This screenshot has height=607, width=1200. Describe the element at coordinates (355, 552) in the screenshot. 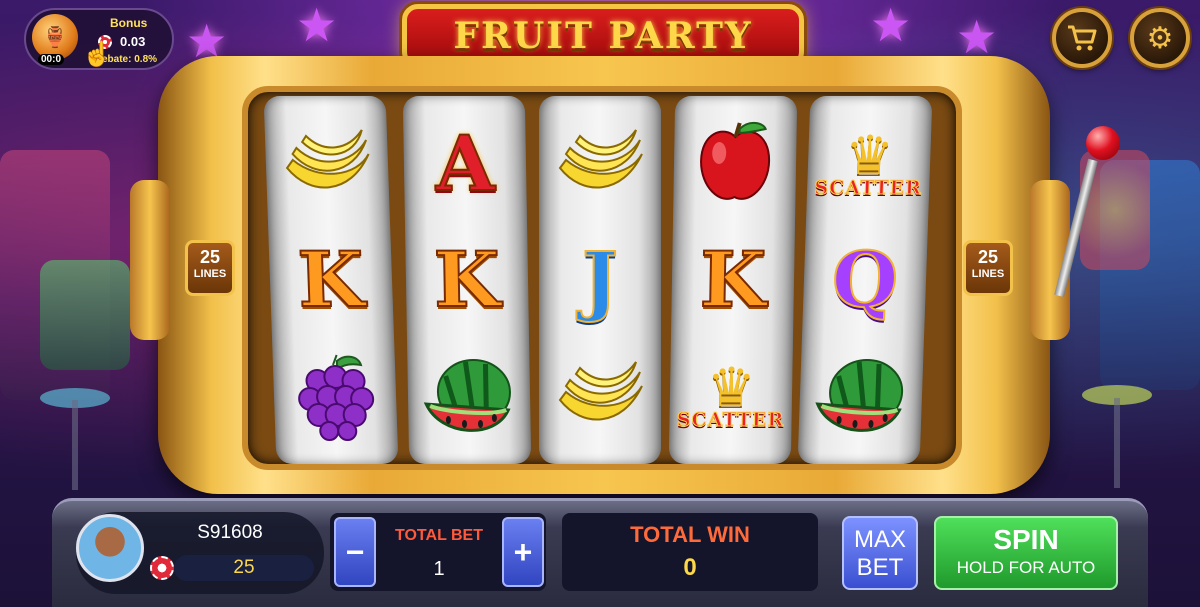

I see `decrease-bet-button: −` at that location.